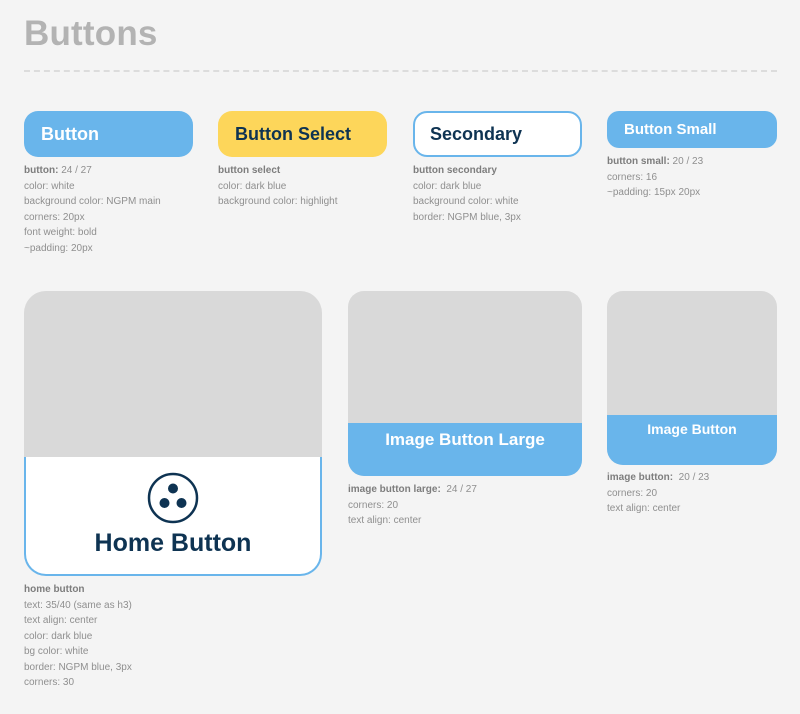 The image size is (800, 714). What do you see at coordinates (92, 201) in the screenshot?
I see `spec-line: background color: NGPM main` at bounding box center [92, 201].